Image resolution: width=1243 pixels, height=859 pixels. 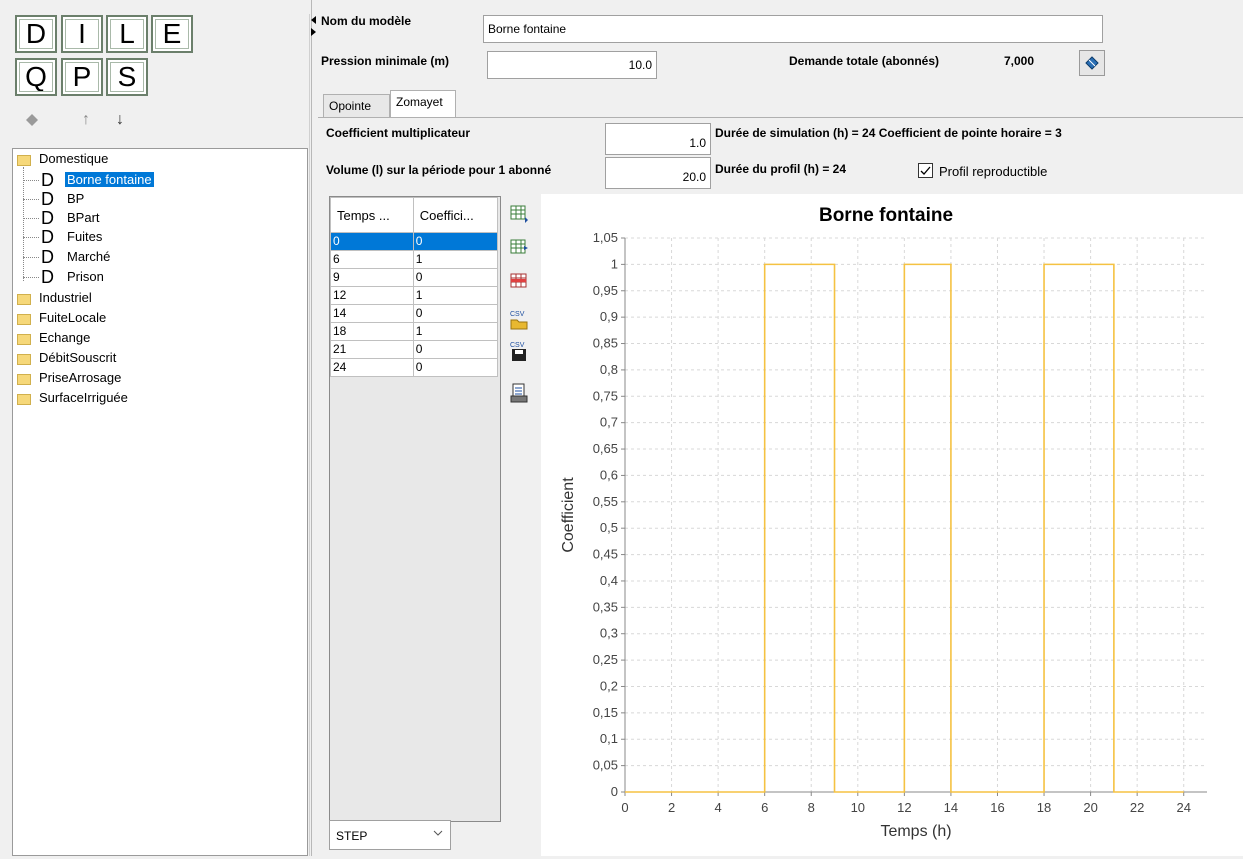 I want to click on tool-button-q: Q, so click(x=36, y=77).